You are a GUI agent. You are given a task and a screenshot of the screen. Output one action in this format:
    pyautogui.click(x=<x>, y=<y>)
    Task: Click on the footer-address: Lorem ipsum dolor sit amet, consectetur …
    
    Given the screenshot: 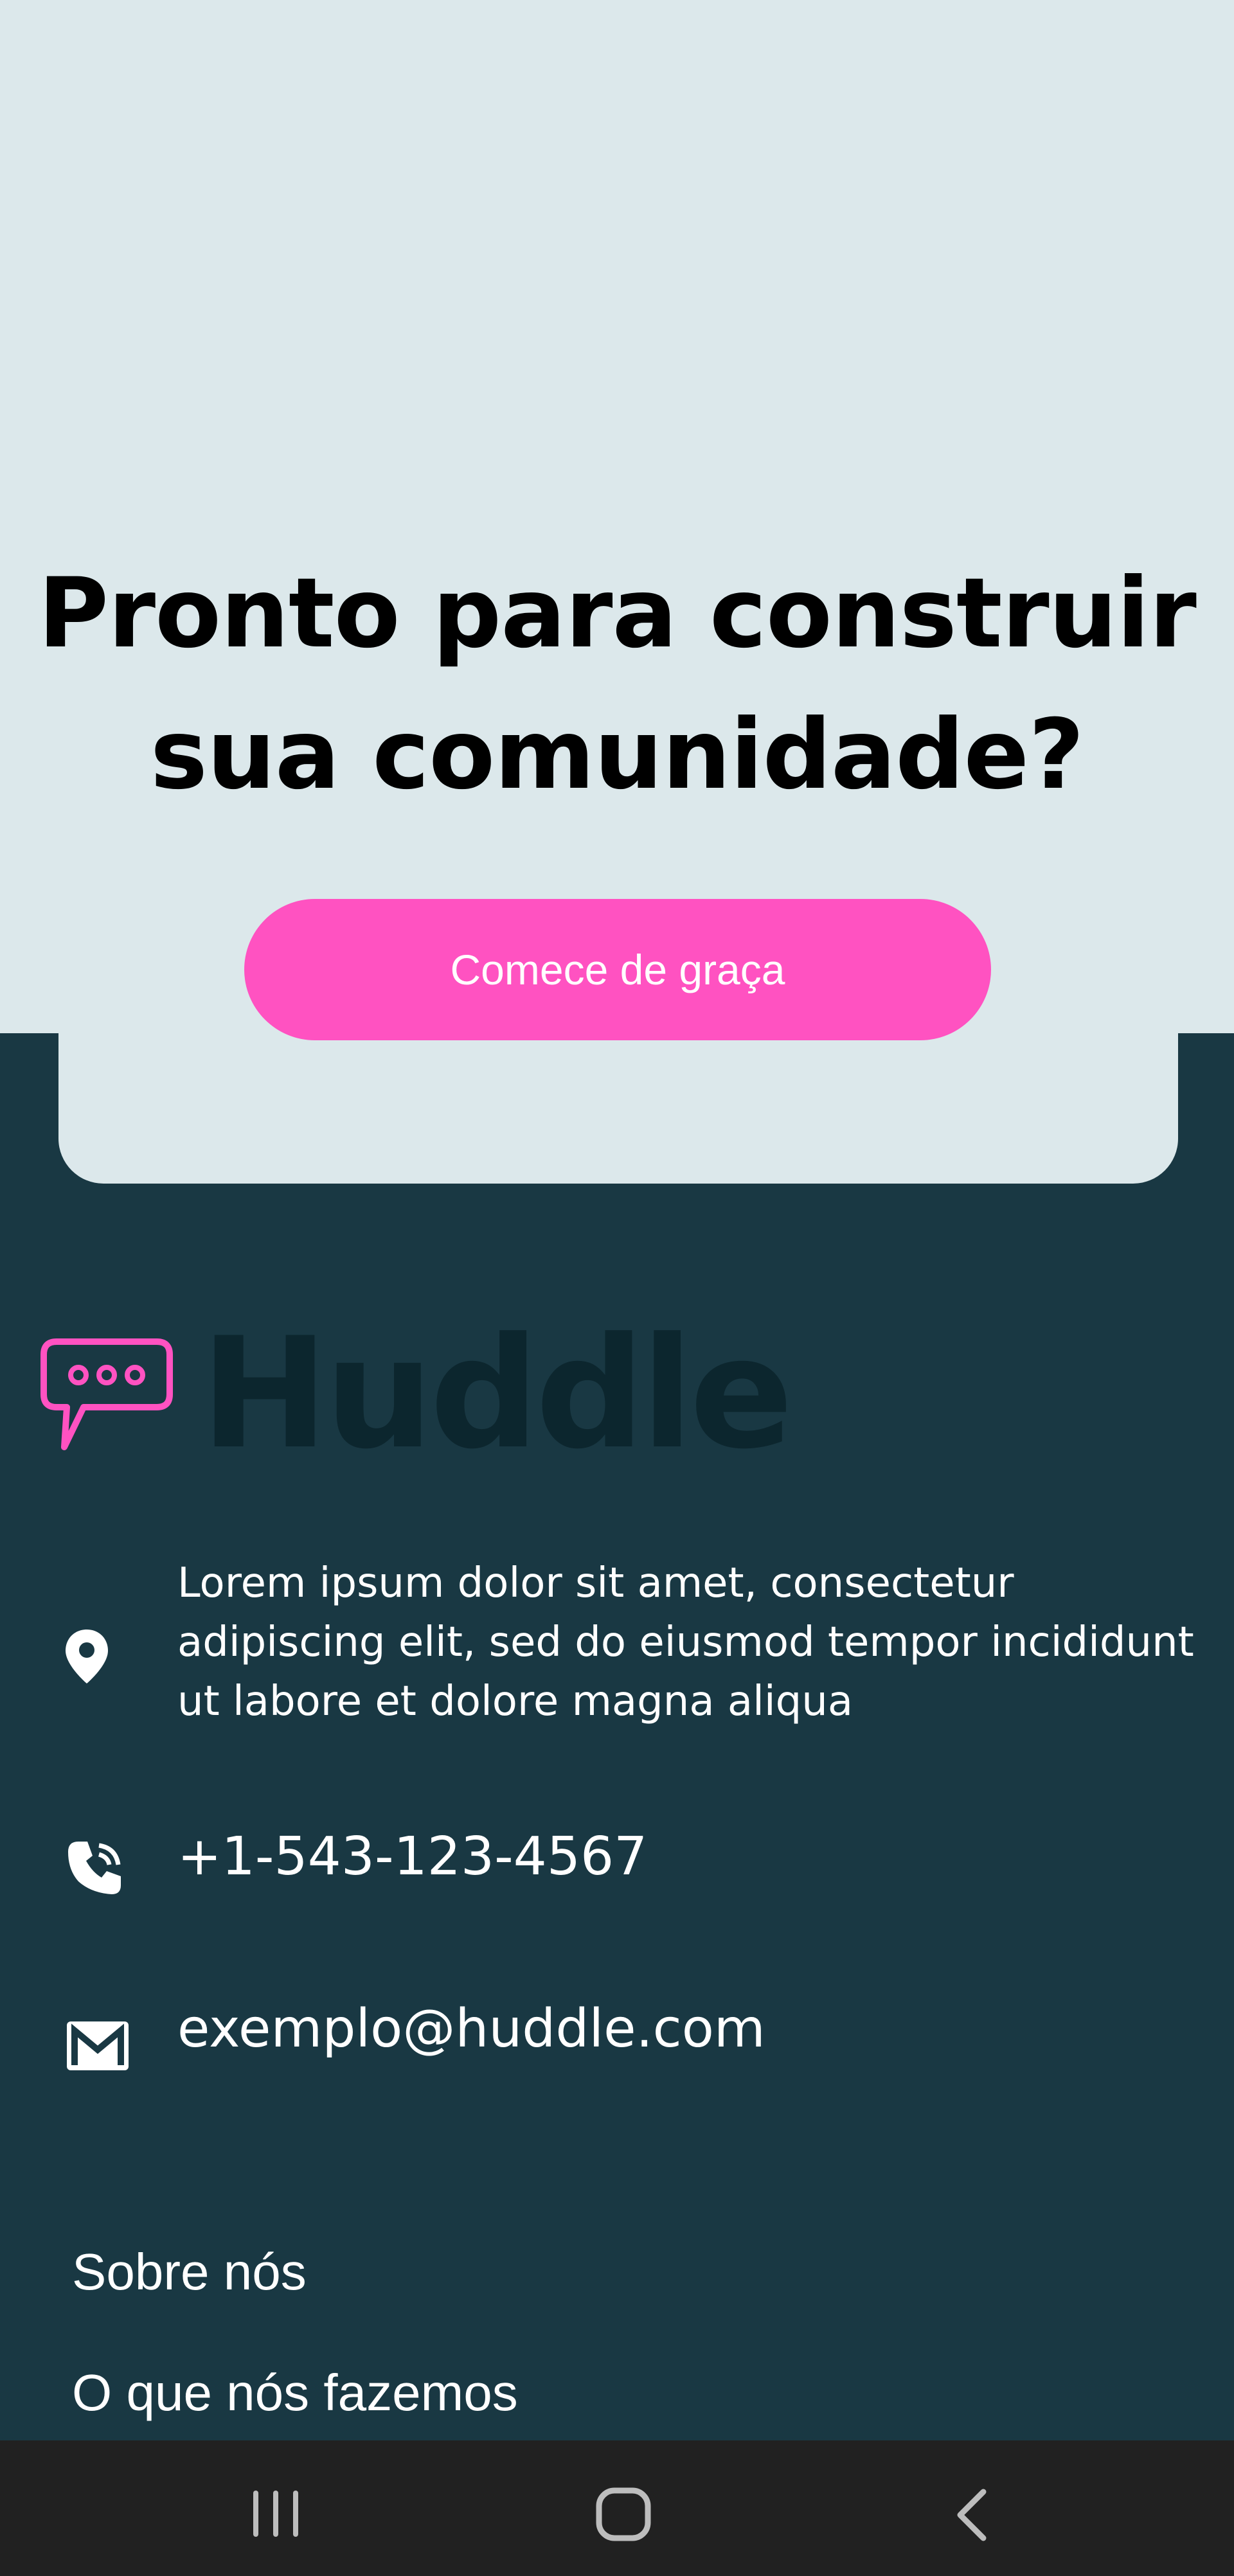 What is the action you would take?
    pyautogui.click(x=685, y=1642)
    